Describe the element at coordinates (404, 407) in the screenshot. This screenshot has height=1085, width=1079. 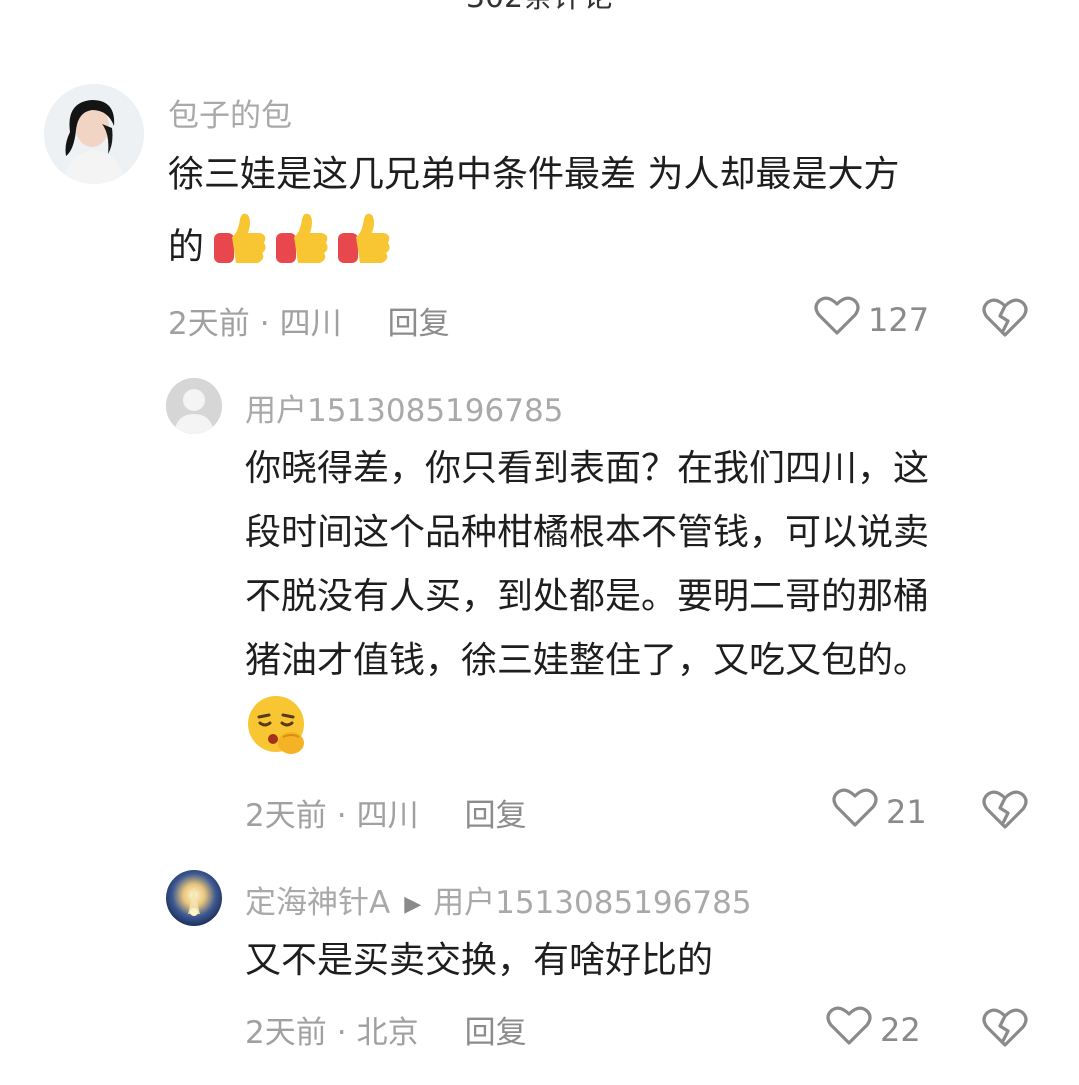
I see `reply-username: 用户1513085196785` at that location.